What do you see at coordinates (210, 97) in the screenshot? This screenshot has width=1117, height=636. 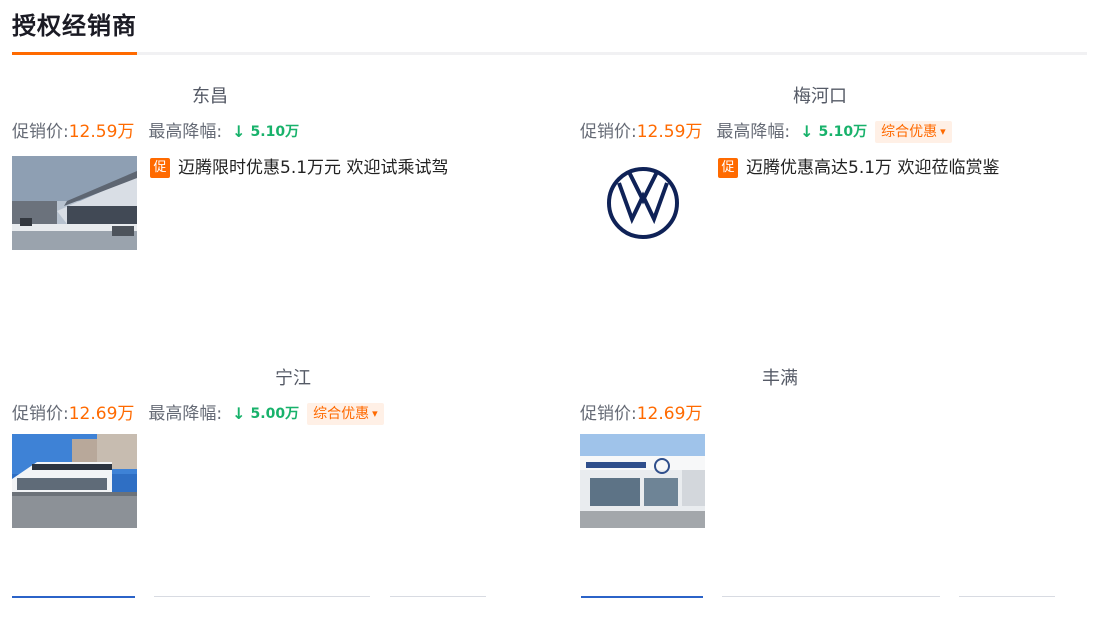 I see `dealer-name: 东昌` at bounding box center [210, 97].